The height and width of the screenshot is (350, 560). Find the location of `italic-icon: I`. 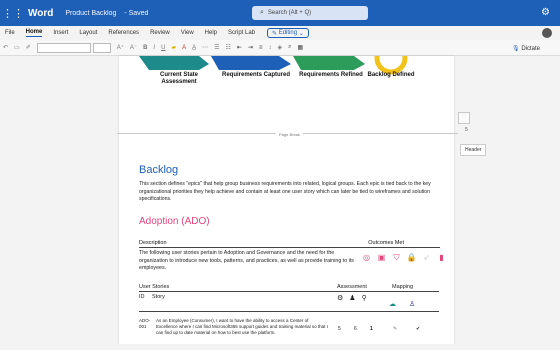

italic-icon: I is located at coordinates (154, 48).